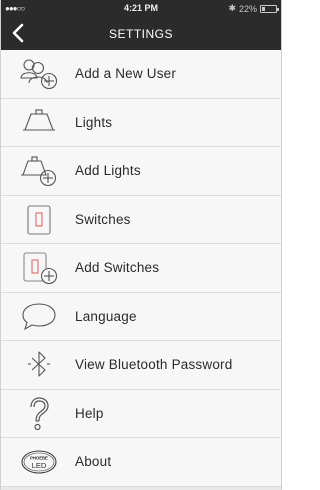 This screenshot has width=320, height=490. Describe the element at coordinates (39, 74) in the screenshot. I see `add-user-icon` at that location.